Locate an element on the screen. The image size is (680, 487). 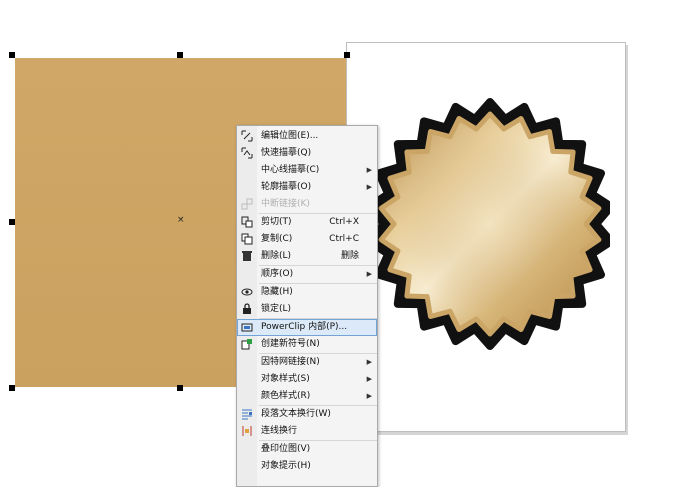
eye-icon is located at coordinates (248, 292).